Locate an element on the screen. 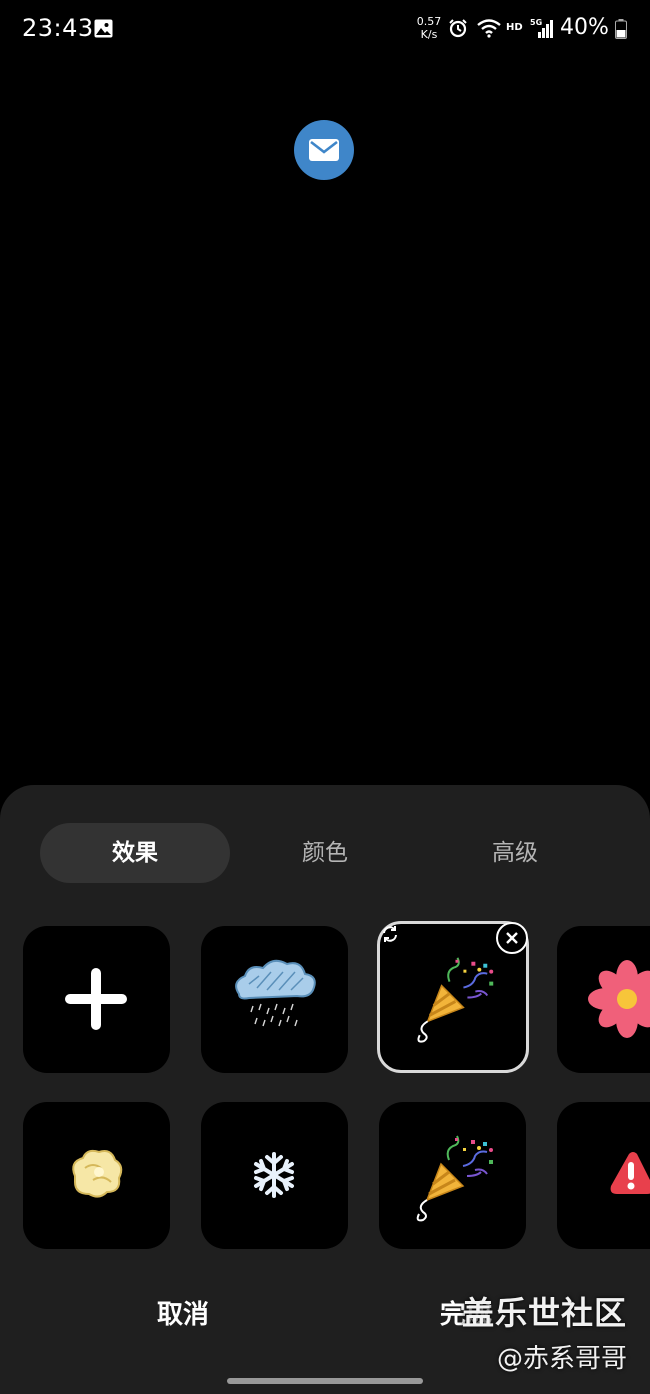 Image resolution: width=650 pixels, height=1394 pixels. popcorn-icon is located at coordinates (97, 1173).